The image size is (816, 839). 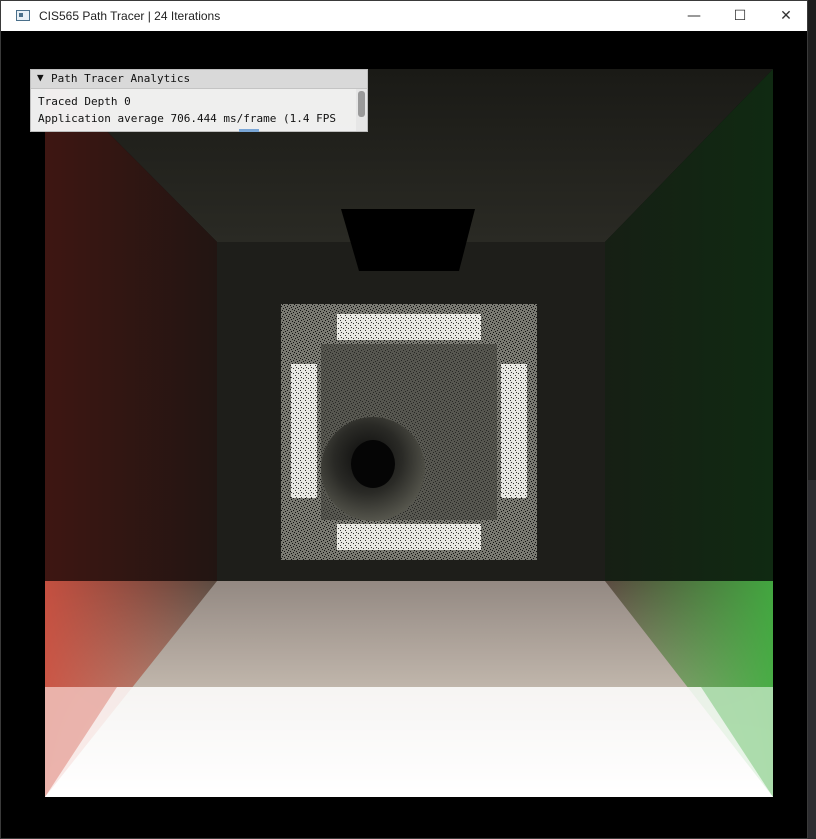 I want to click on ceiling-light, so click(x=408, y=240).